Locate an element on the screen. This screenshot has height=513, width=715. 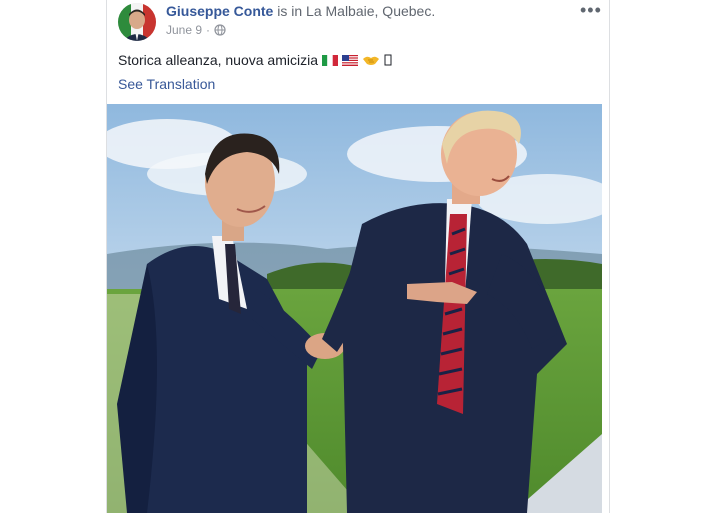
post-meta: June 9 · is located at coordinates (196, 30).